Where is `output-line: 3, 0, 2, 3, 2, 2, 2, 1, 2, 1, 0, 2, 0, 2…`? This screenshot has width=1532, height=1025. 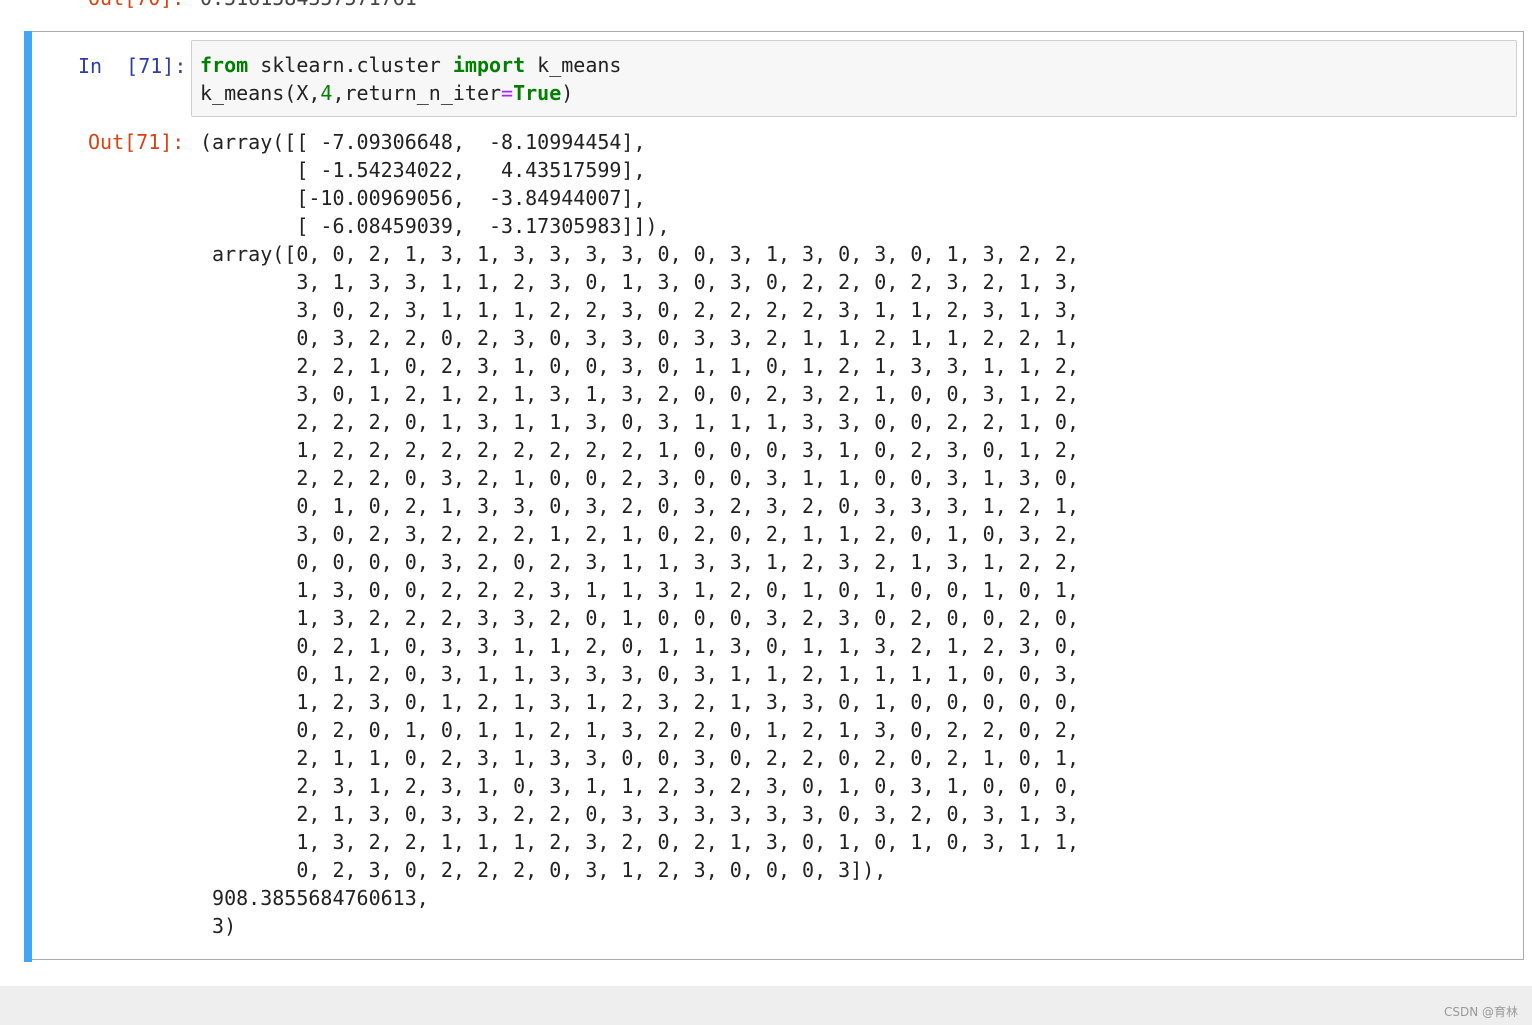
output-line: 3, 0, 2, 3, 2, 2, 2, 1, 2, 1, 0, 2, 0, 2… is located at coordinates (639, 534).